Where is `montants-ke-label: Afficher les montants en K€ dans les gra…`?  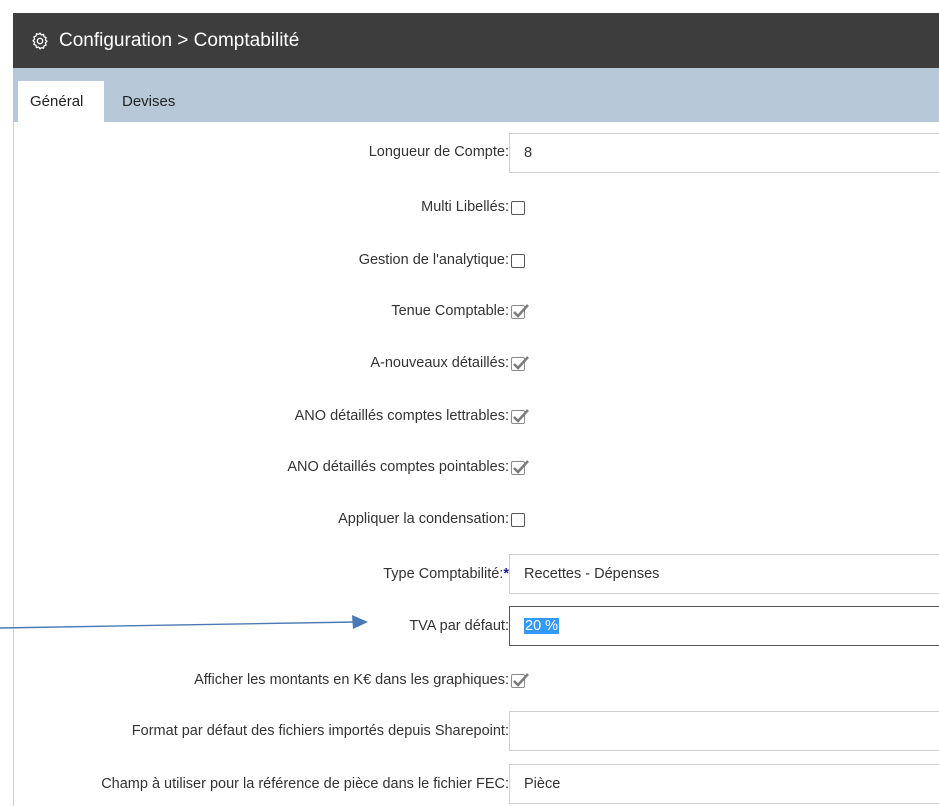 montants-ke-label: Afficher les montants en K€ dans les gra… is located at coordinates (351, 680).